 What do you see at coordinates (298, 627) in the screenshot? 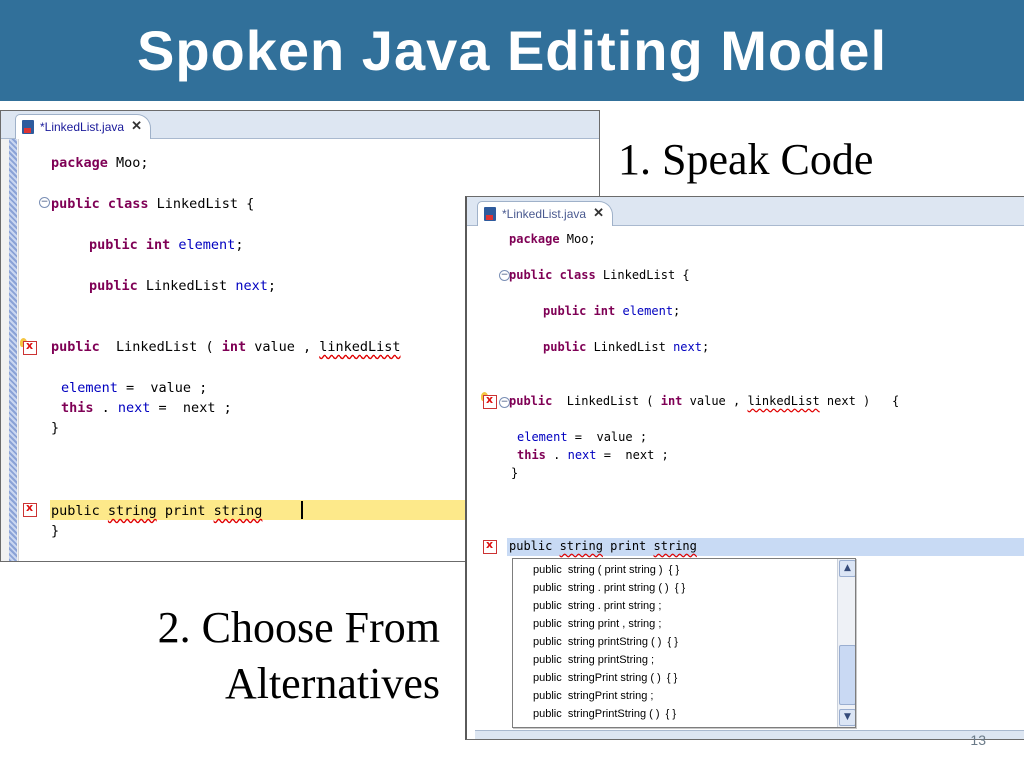
I see `caption-line: 2. Choose From` at bounding box center [298, 627].